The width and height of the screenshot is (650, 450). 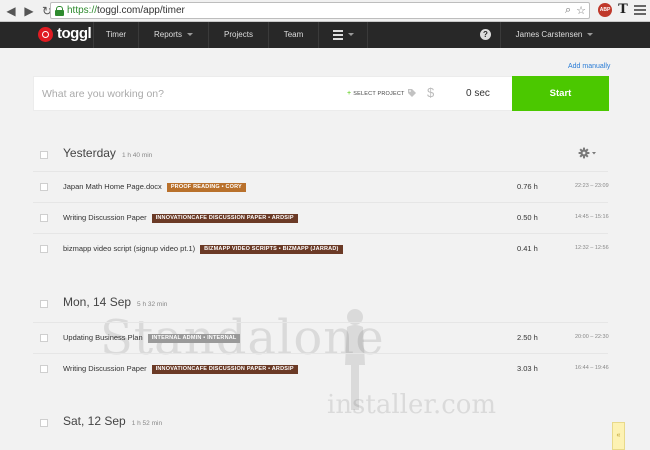 I want to click on nav-projects: Projects, so click(x=238, y=35).